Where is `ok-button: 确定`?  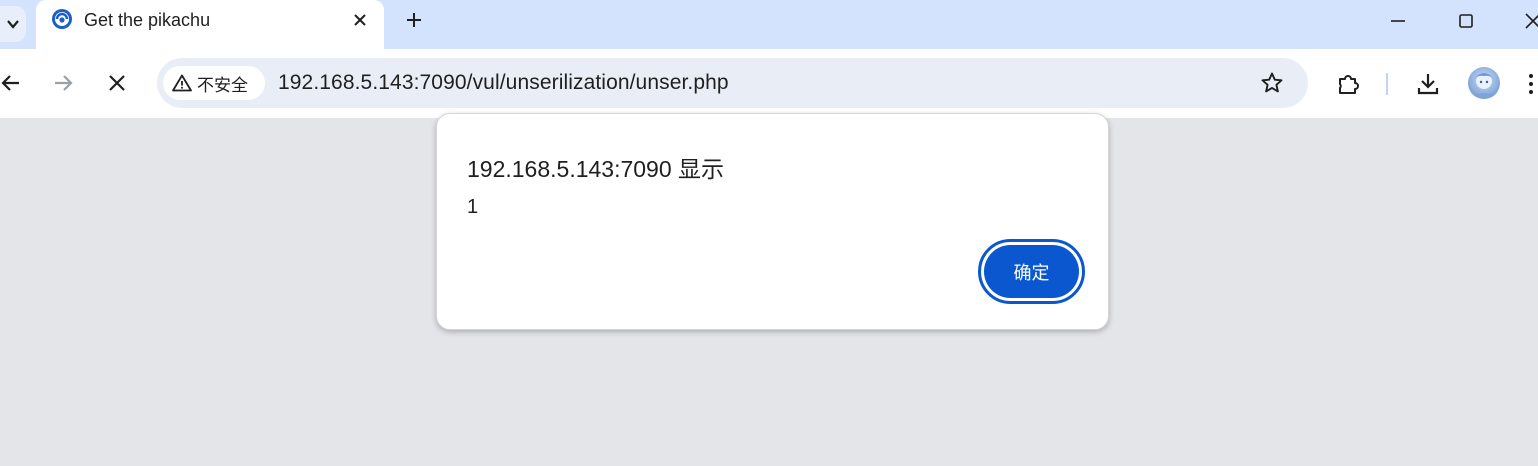
ok-button: 确定 is located at coordinates (1031, 271).